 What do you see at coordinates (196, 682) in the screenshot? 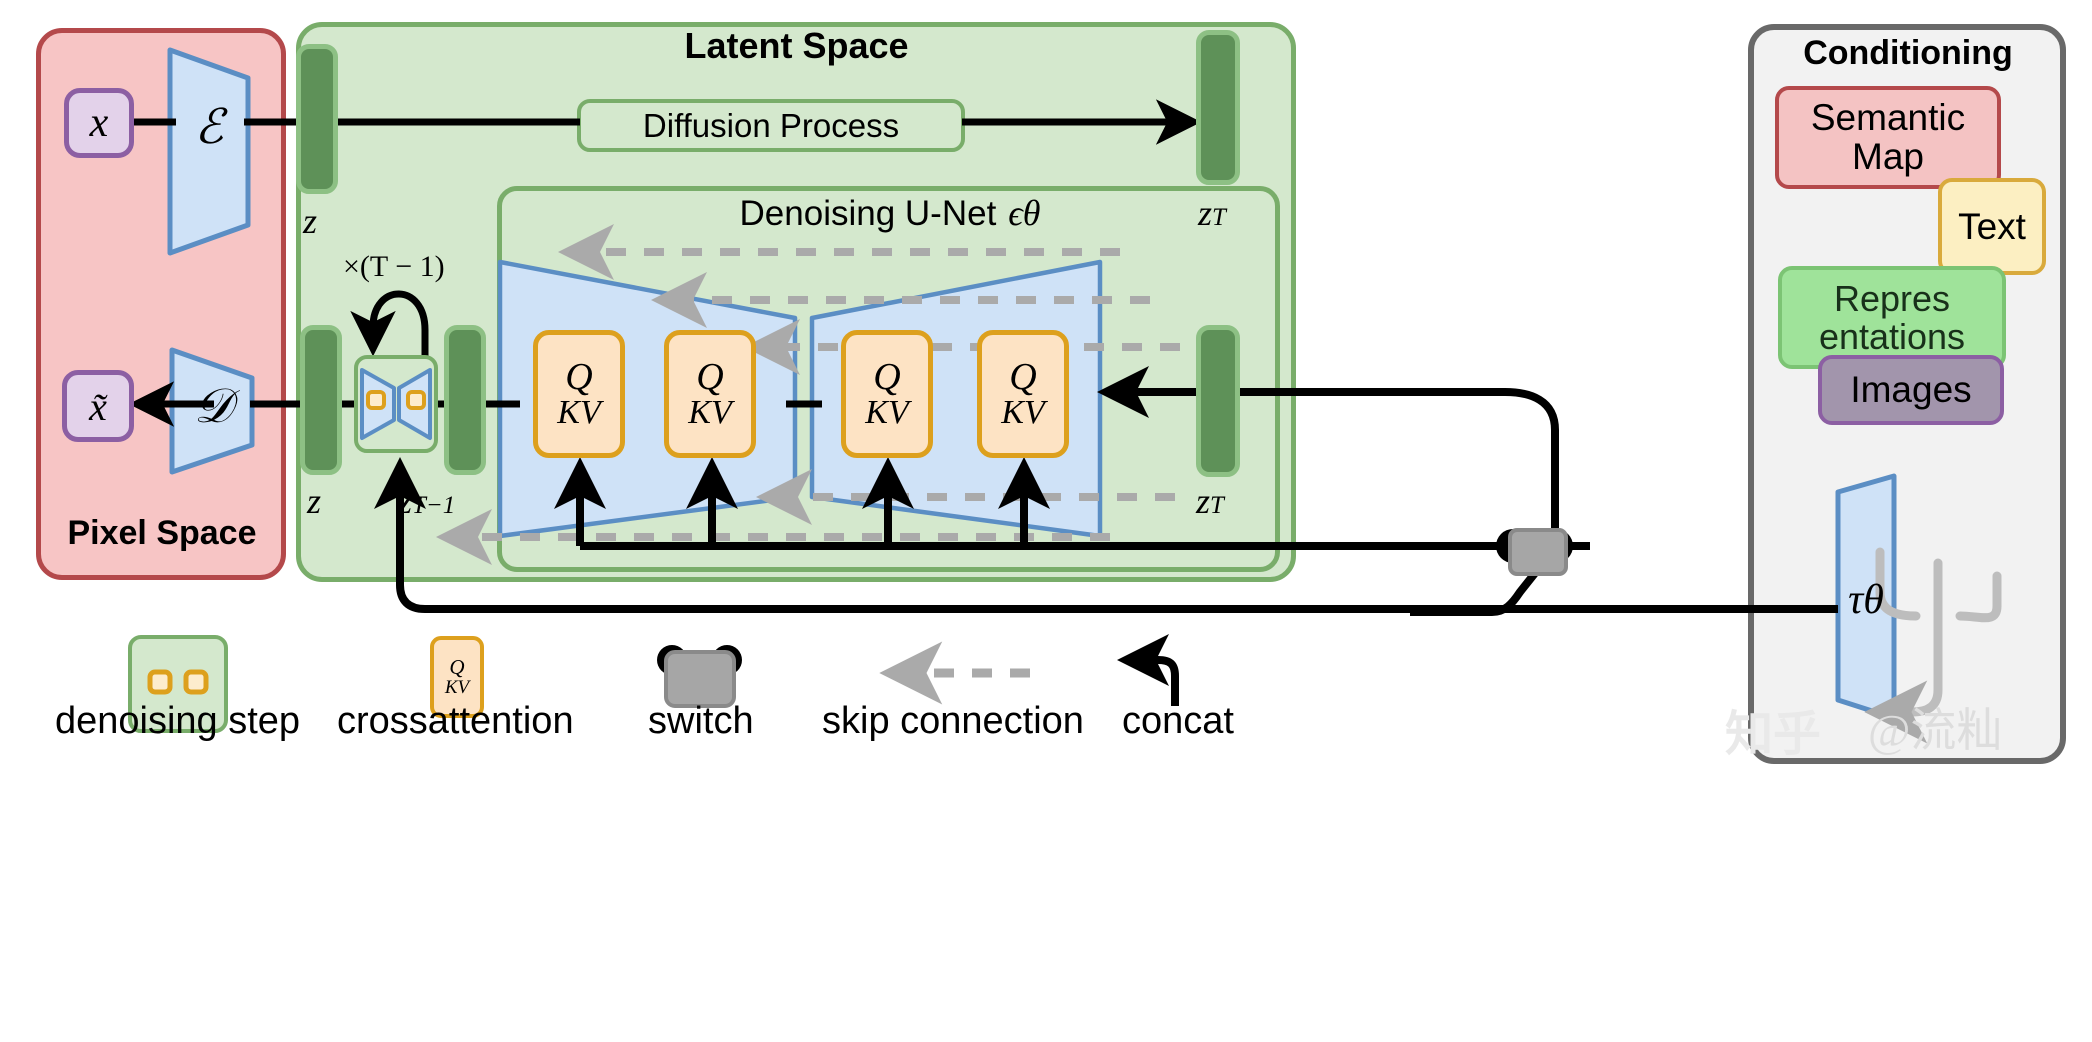
I see `legend-denoise-attn-right` at bounding box center [196, 682].